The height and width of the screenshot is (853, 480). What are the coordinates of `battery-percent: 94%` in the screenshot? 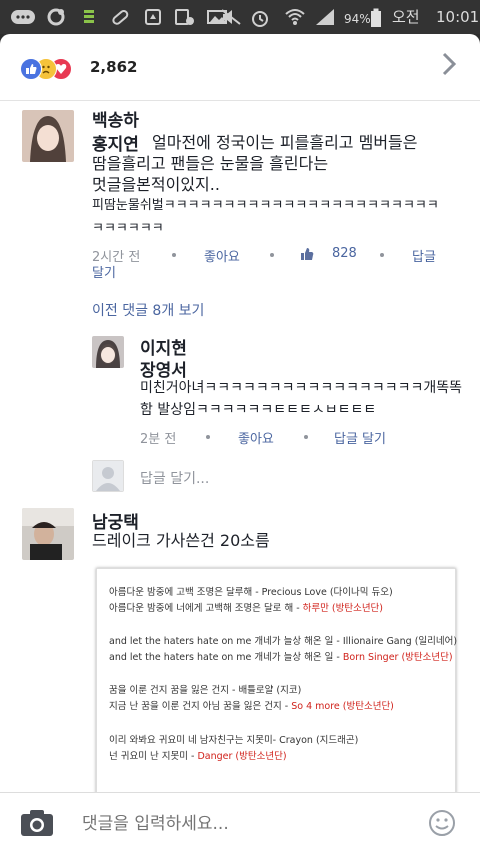 It's located at (357, 19).